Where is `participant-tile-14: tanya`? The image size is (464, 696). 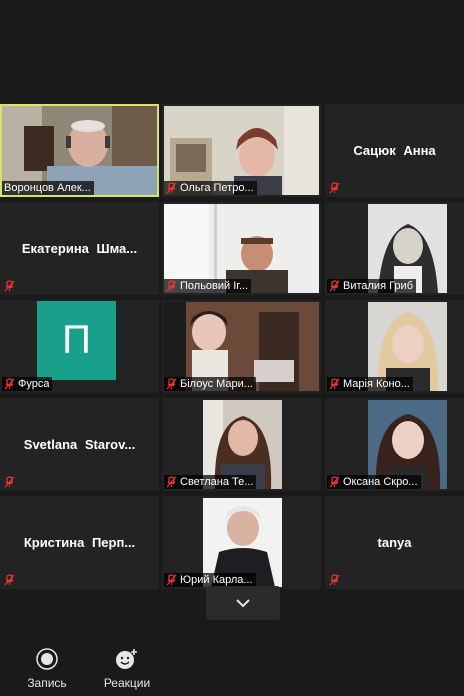
participant-tile-14: tanya is located at coordinates (394, 542).